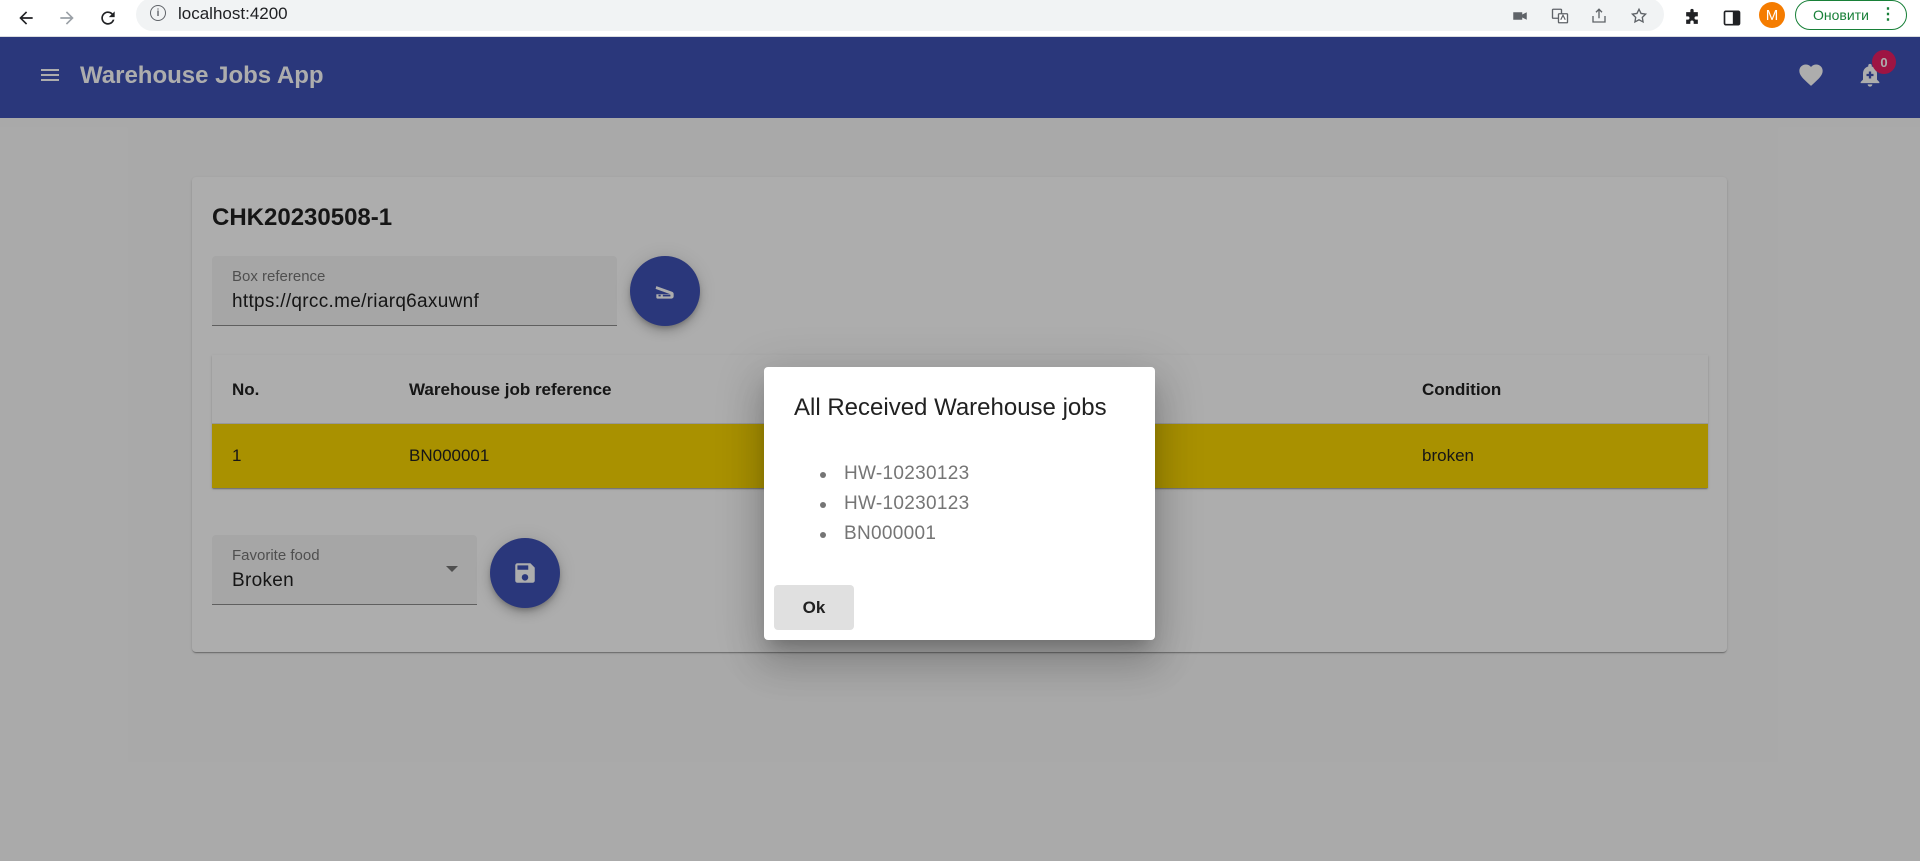  I want to click on site-info-icon: i, so click(158, 13).